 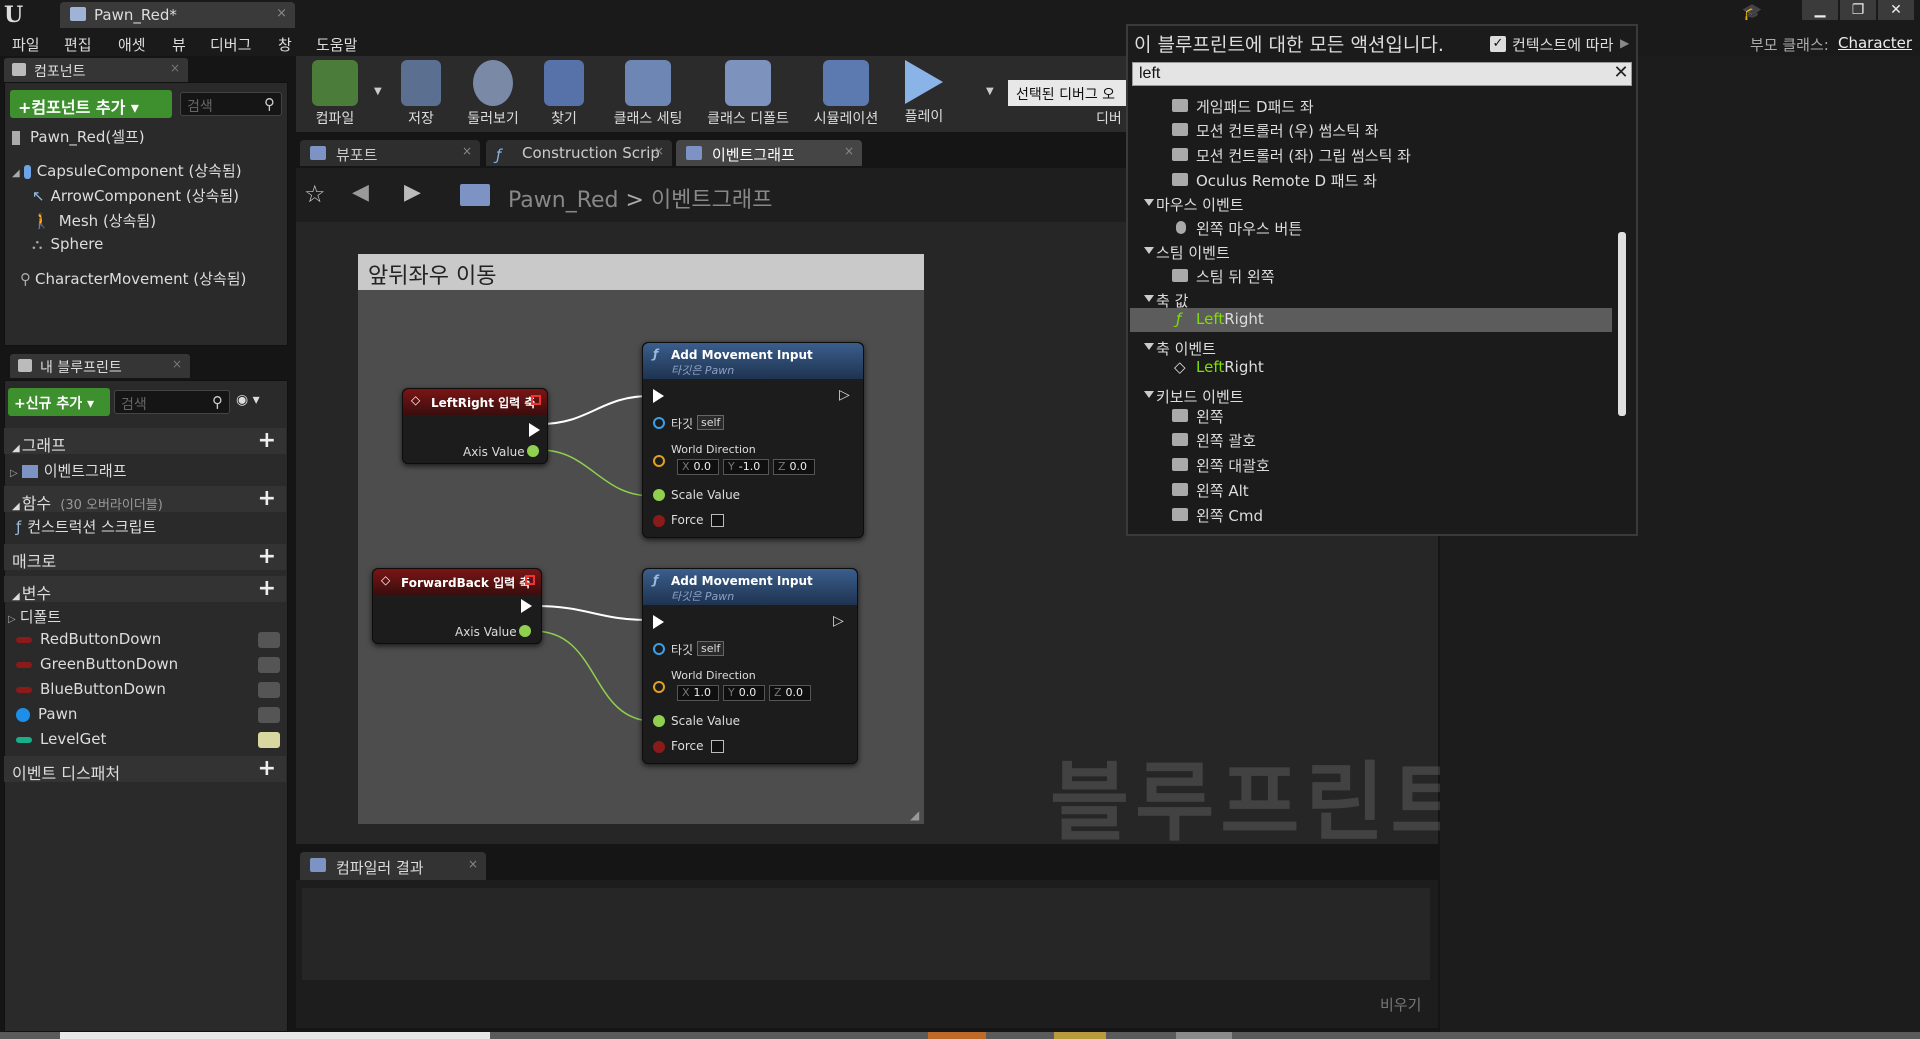 What do you see at coordinates (1180, 439) in the screenshot?
I see `keyboard-icon` at bounding box center [1180, 439].